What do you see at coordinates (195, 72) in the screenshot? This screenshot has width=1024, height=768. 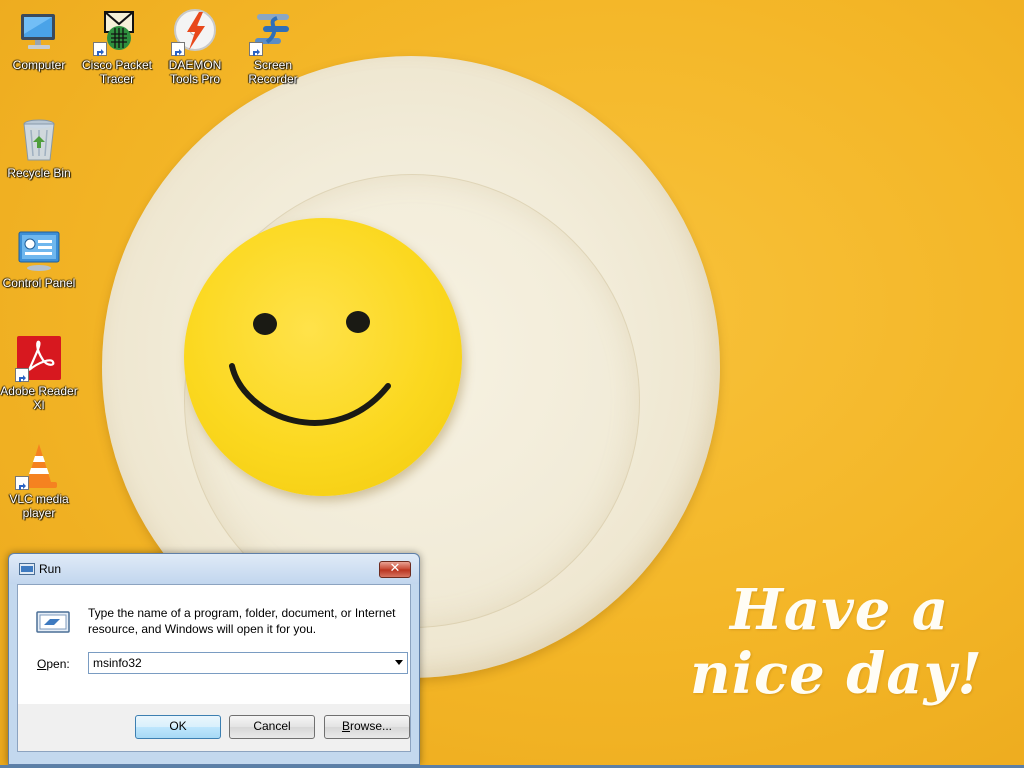 I see `icon-label: DAEMON Tools Pro` at bounding box center [195, 72].